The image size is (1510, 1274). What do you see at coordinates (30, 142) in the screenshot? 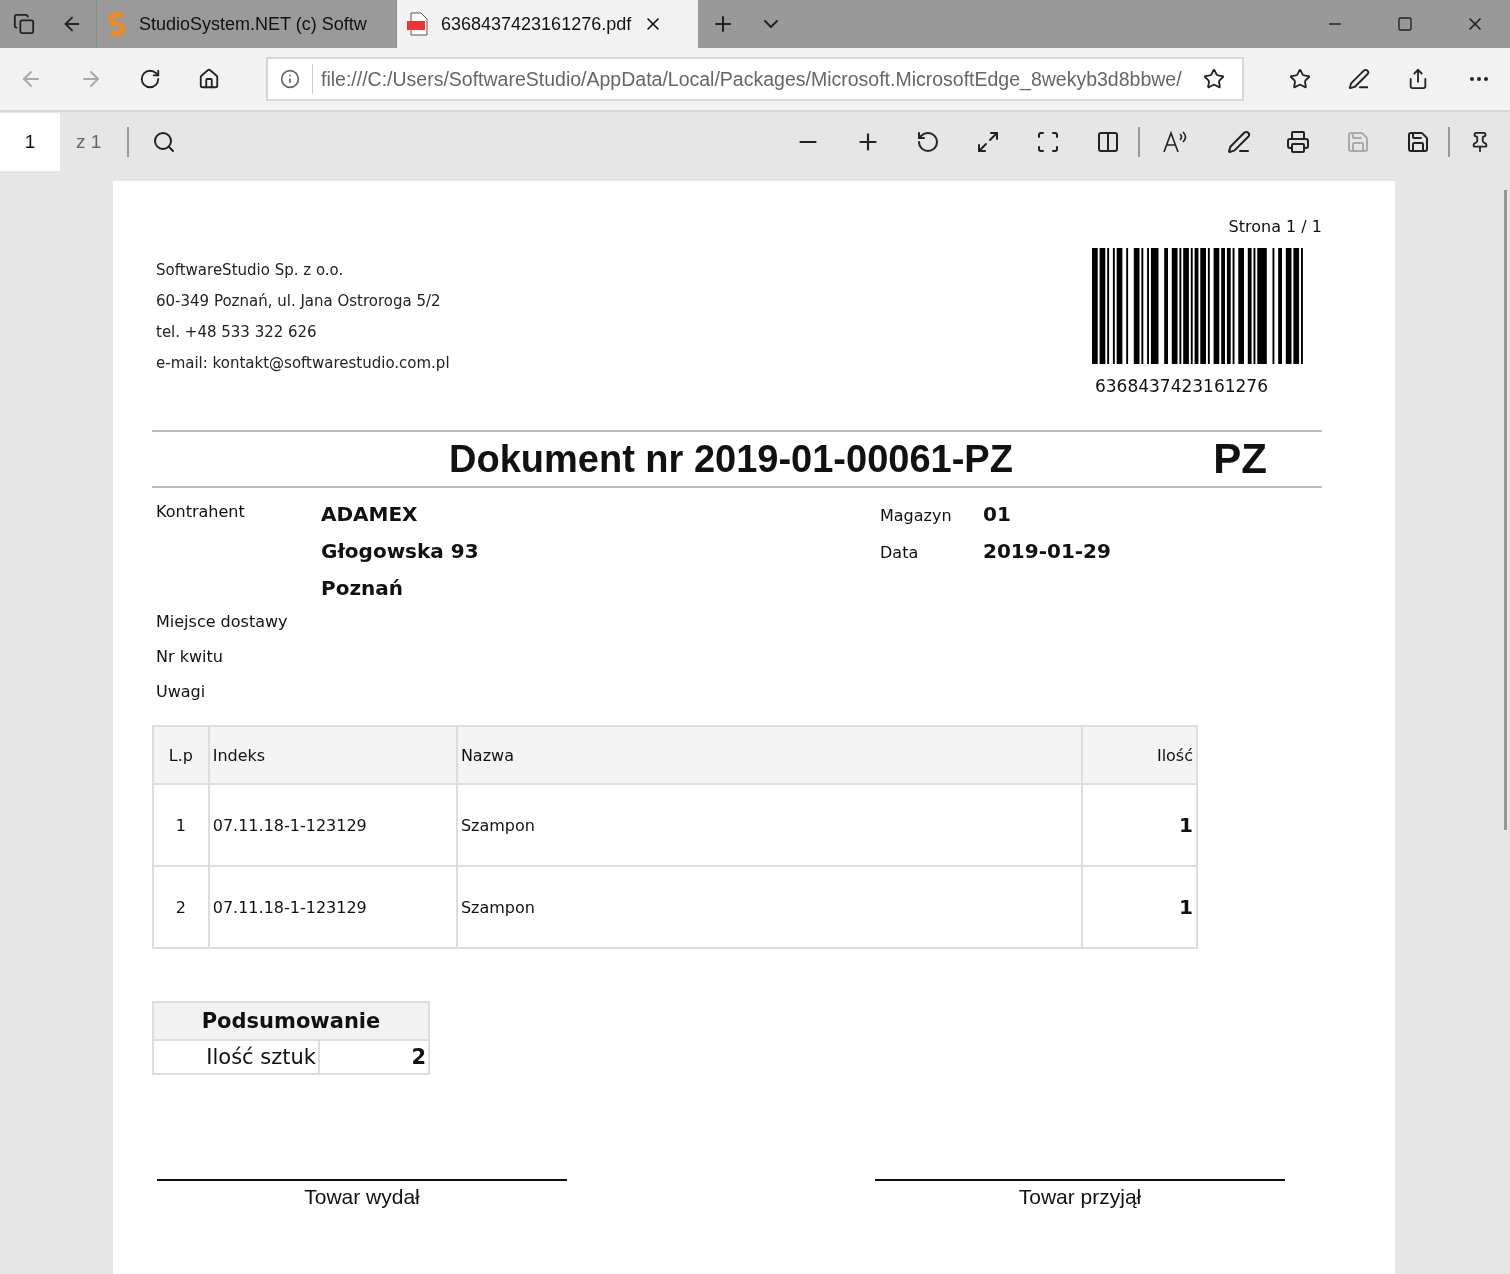
I see `page-number-field: 1` at bounding box center [30, 142].